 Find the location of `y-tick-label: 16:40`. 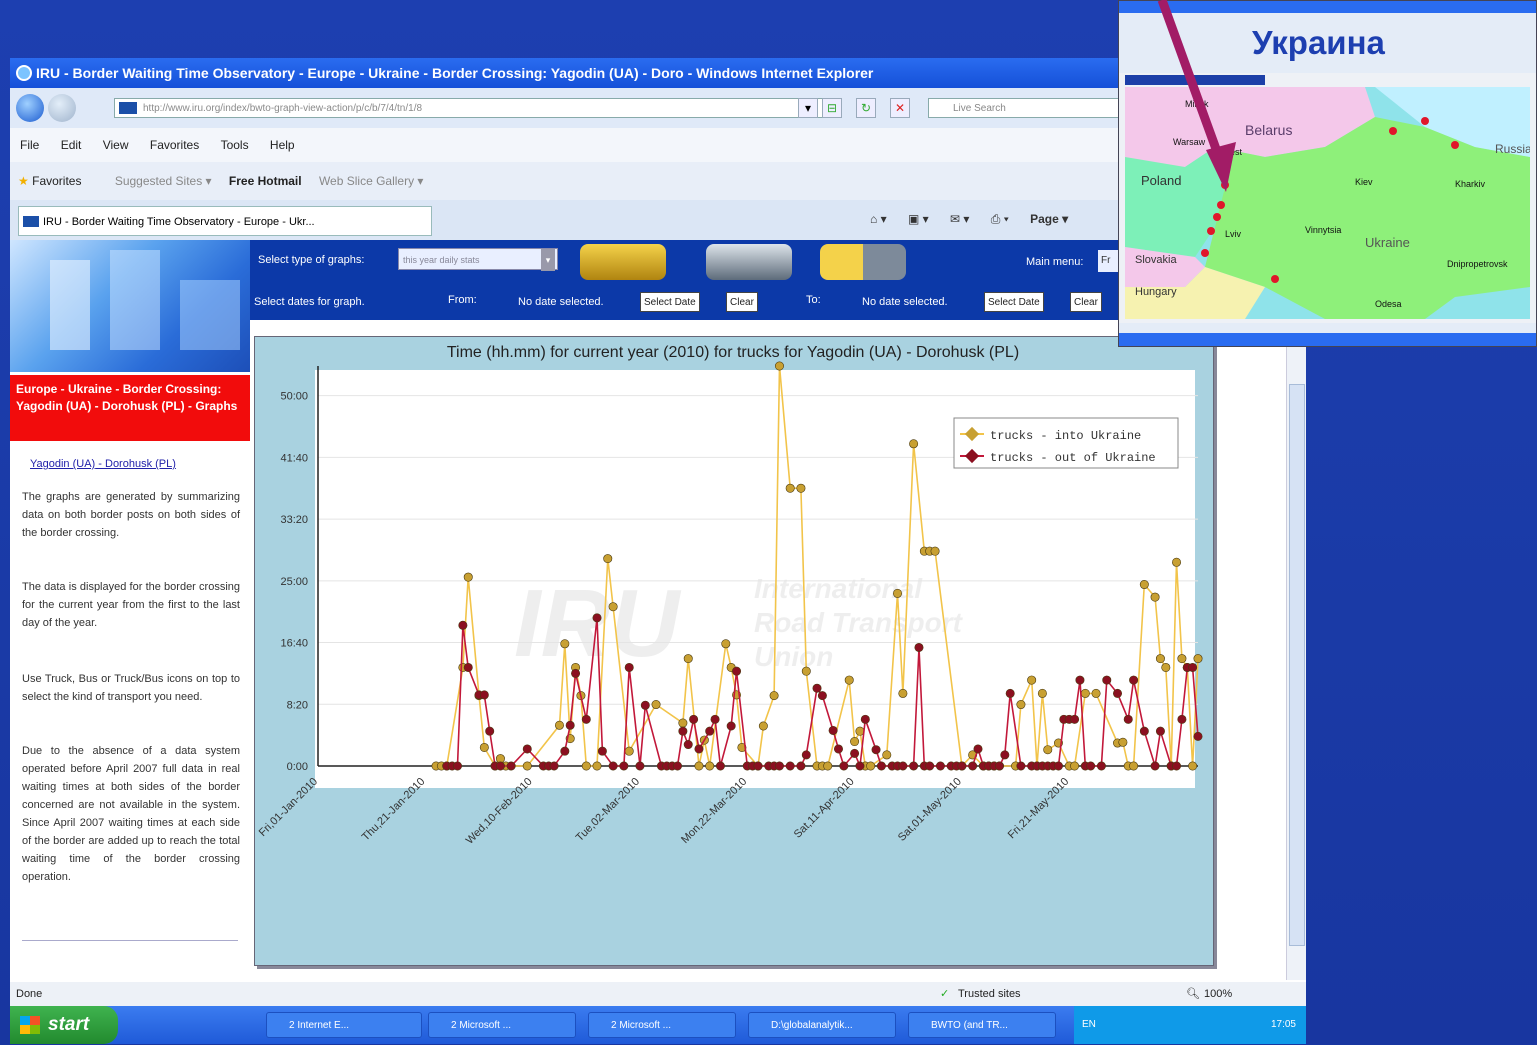

y-tick-label: 16:40 is located at coordinates (294, 644).